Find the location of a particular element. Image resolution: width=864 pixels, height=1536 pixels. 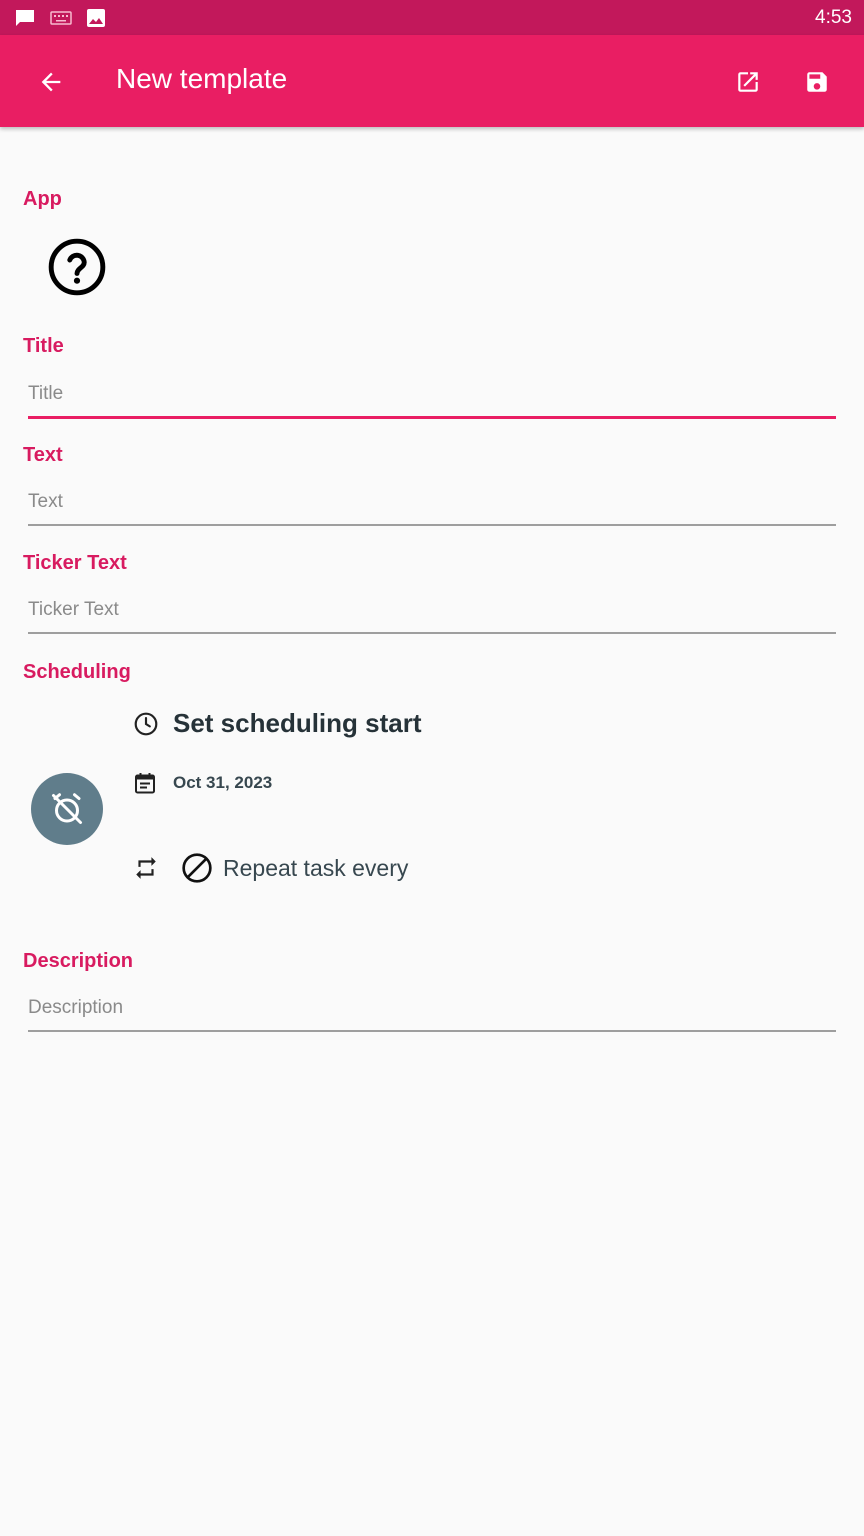

help-circle-icon is located at coordinates (77, 267).